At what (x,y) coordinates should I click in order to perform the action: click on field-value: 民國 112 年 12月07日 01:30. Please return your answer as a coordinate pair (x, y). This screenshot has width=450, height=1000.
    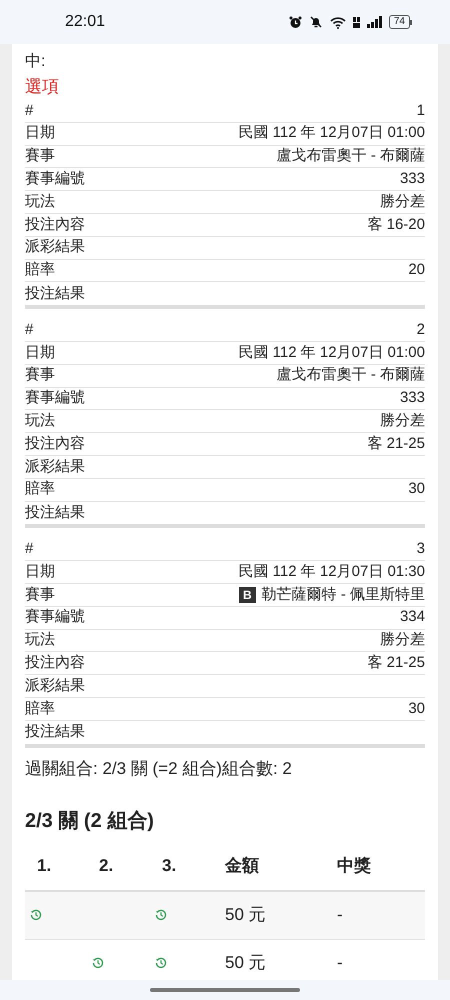
    Looking at the image, I should click on (331, 572).